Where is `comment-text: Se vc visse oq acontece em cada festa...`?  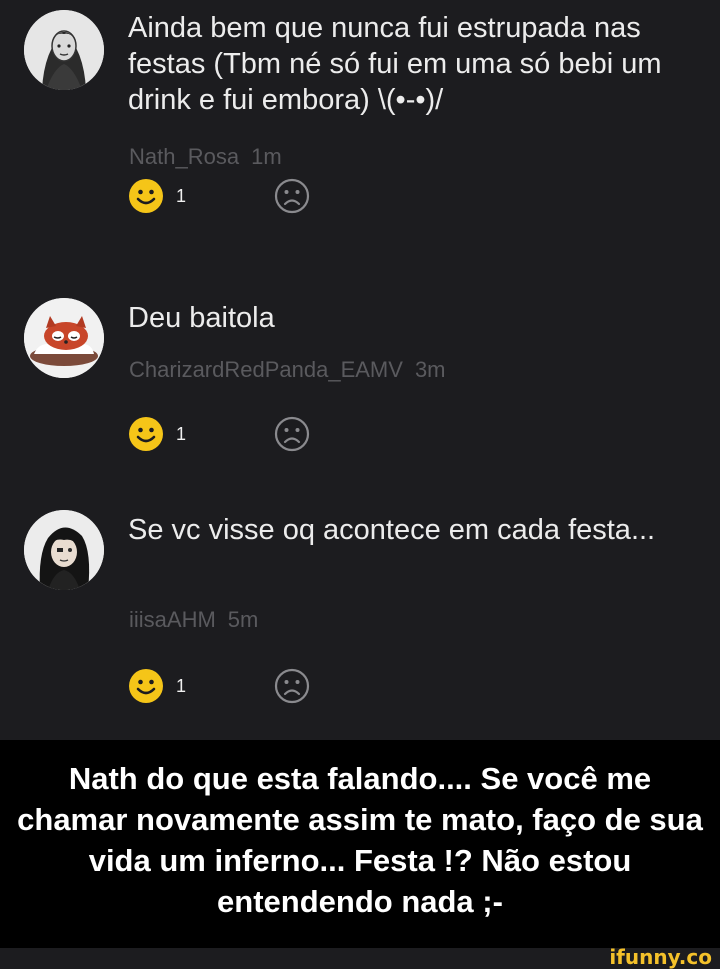 comment-text: Se vc visse oq acontece em cada festa... is located at coordinates (392, 530).